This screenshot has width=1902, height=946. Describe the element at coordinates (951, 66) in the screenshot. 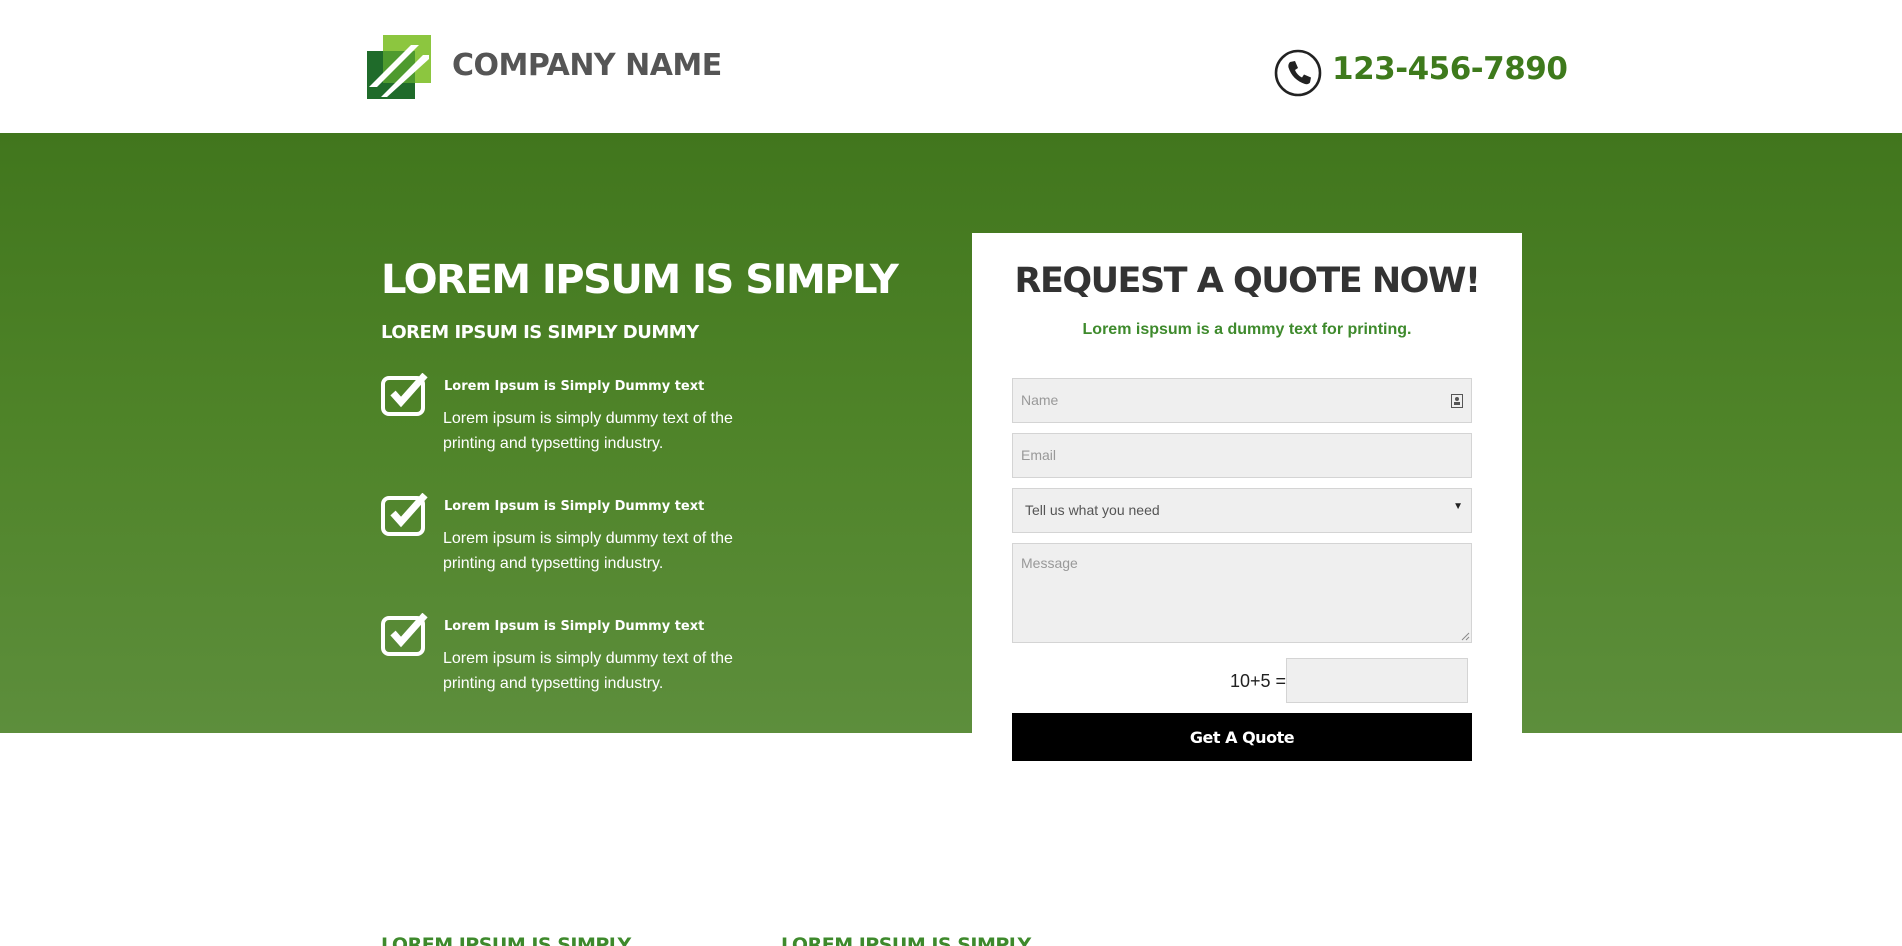

I see `site-header: COMPANY NAME 123-456-7890` at that location.